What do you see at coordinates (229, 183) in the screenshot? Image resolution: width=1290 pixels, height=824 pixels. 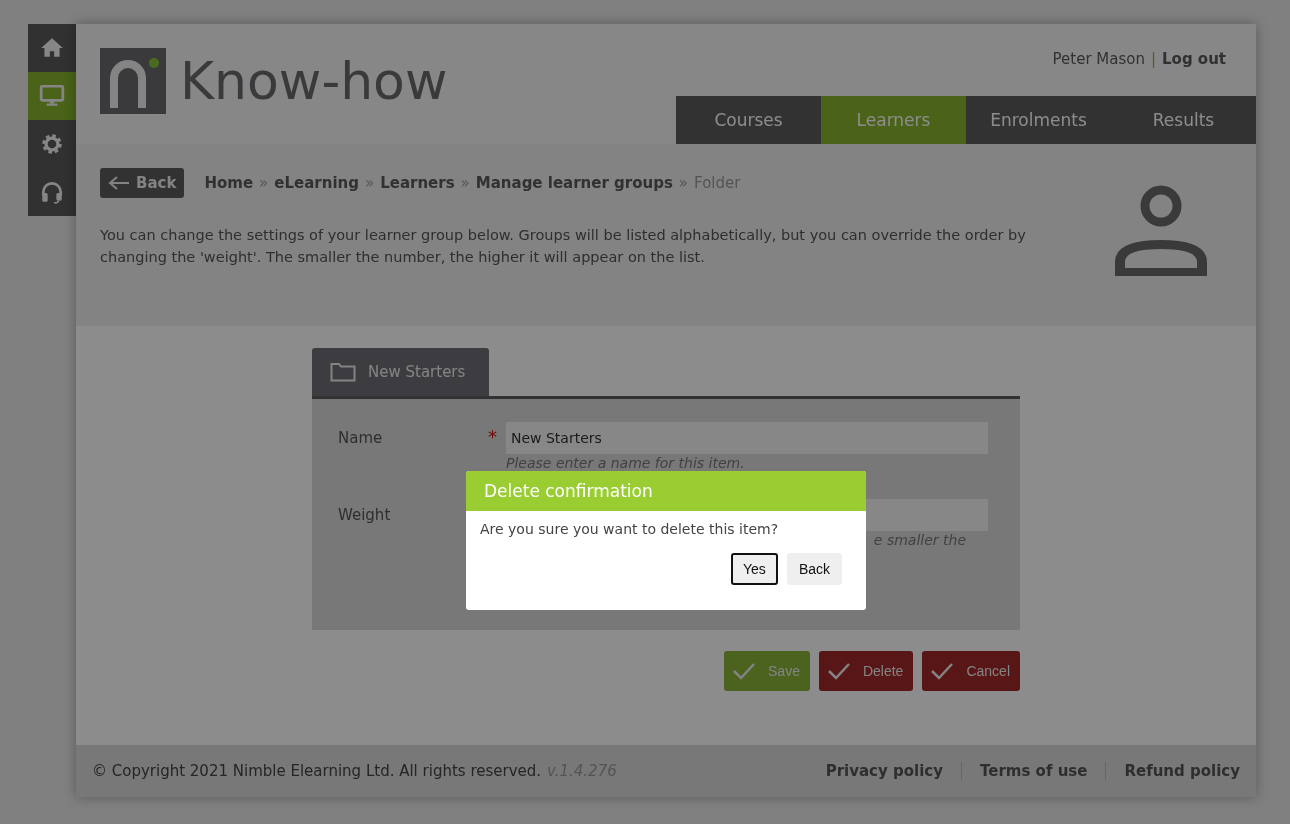 I see `breadcrumb-link: Home` at bounding box center [229, 183].